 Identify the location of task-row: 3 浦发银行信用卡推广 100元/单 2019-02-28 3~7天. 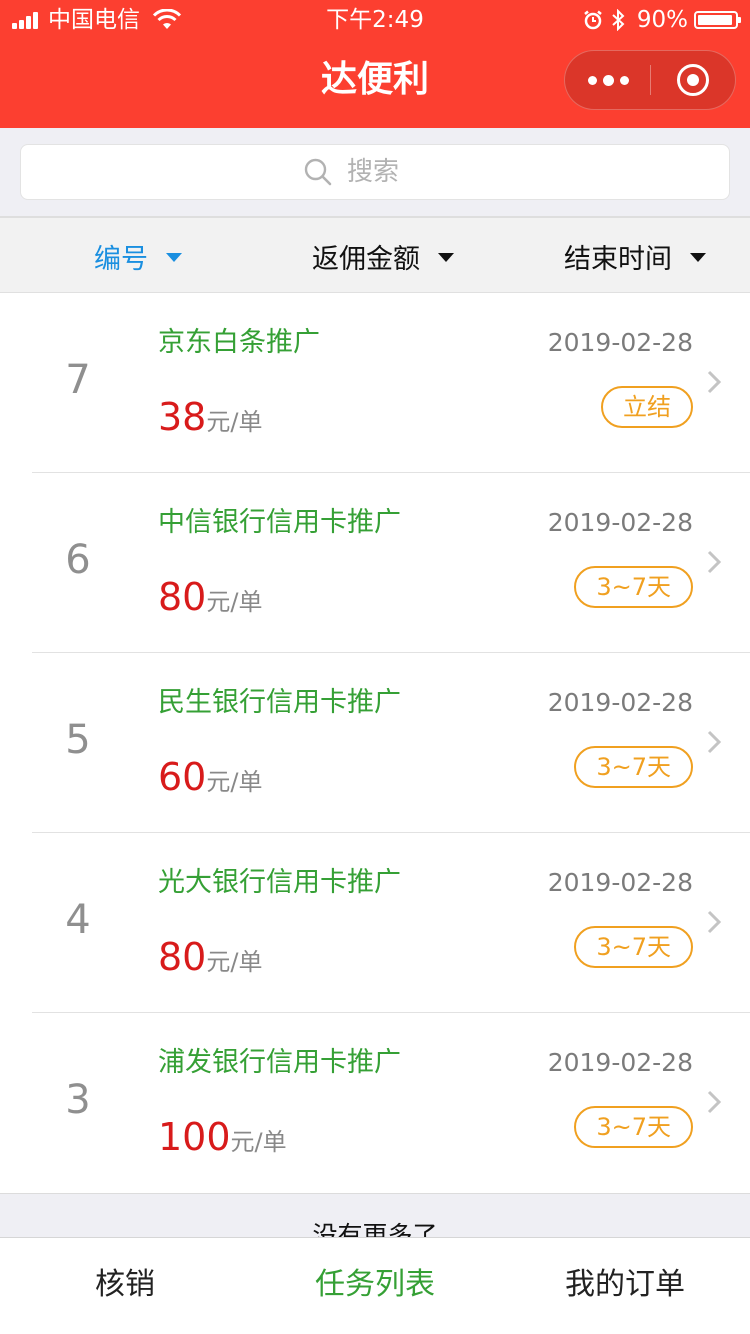
(375, 1103).